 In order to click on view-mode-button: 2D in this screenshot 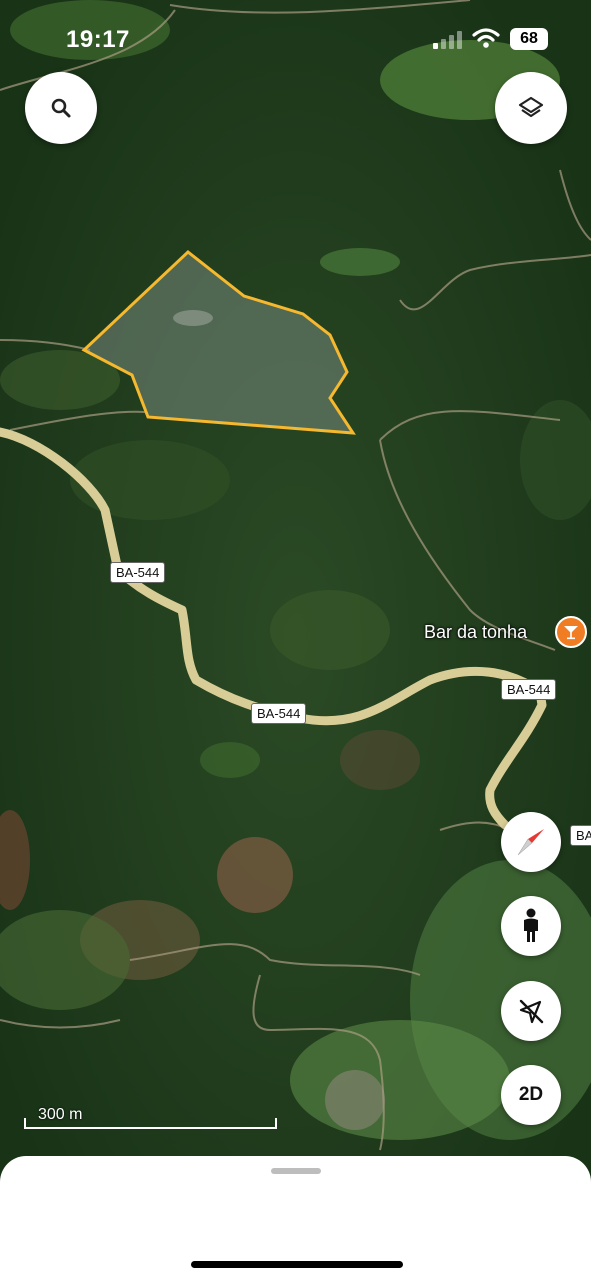, I will do `click(531, 1095)`.